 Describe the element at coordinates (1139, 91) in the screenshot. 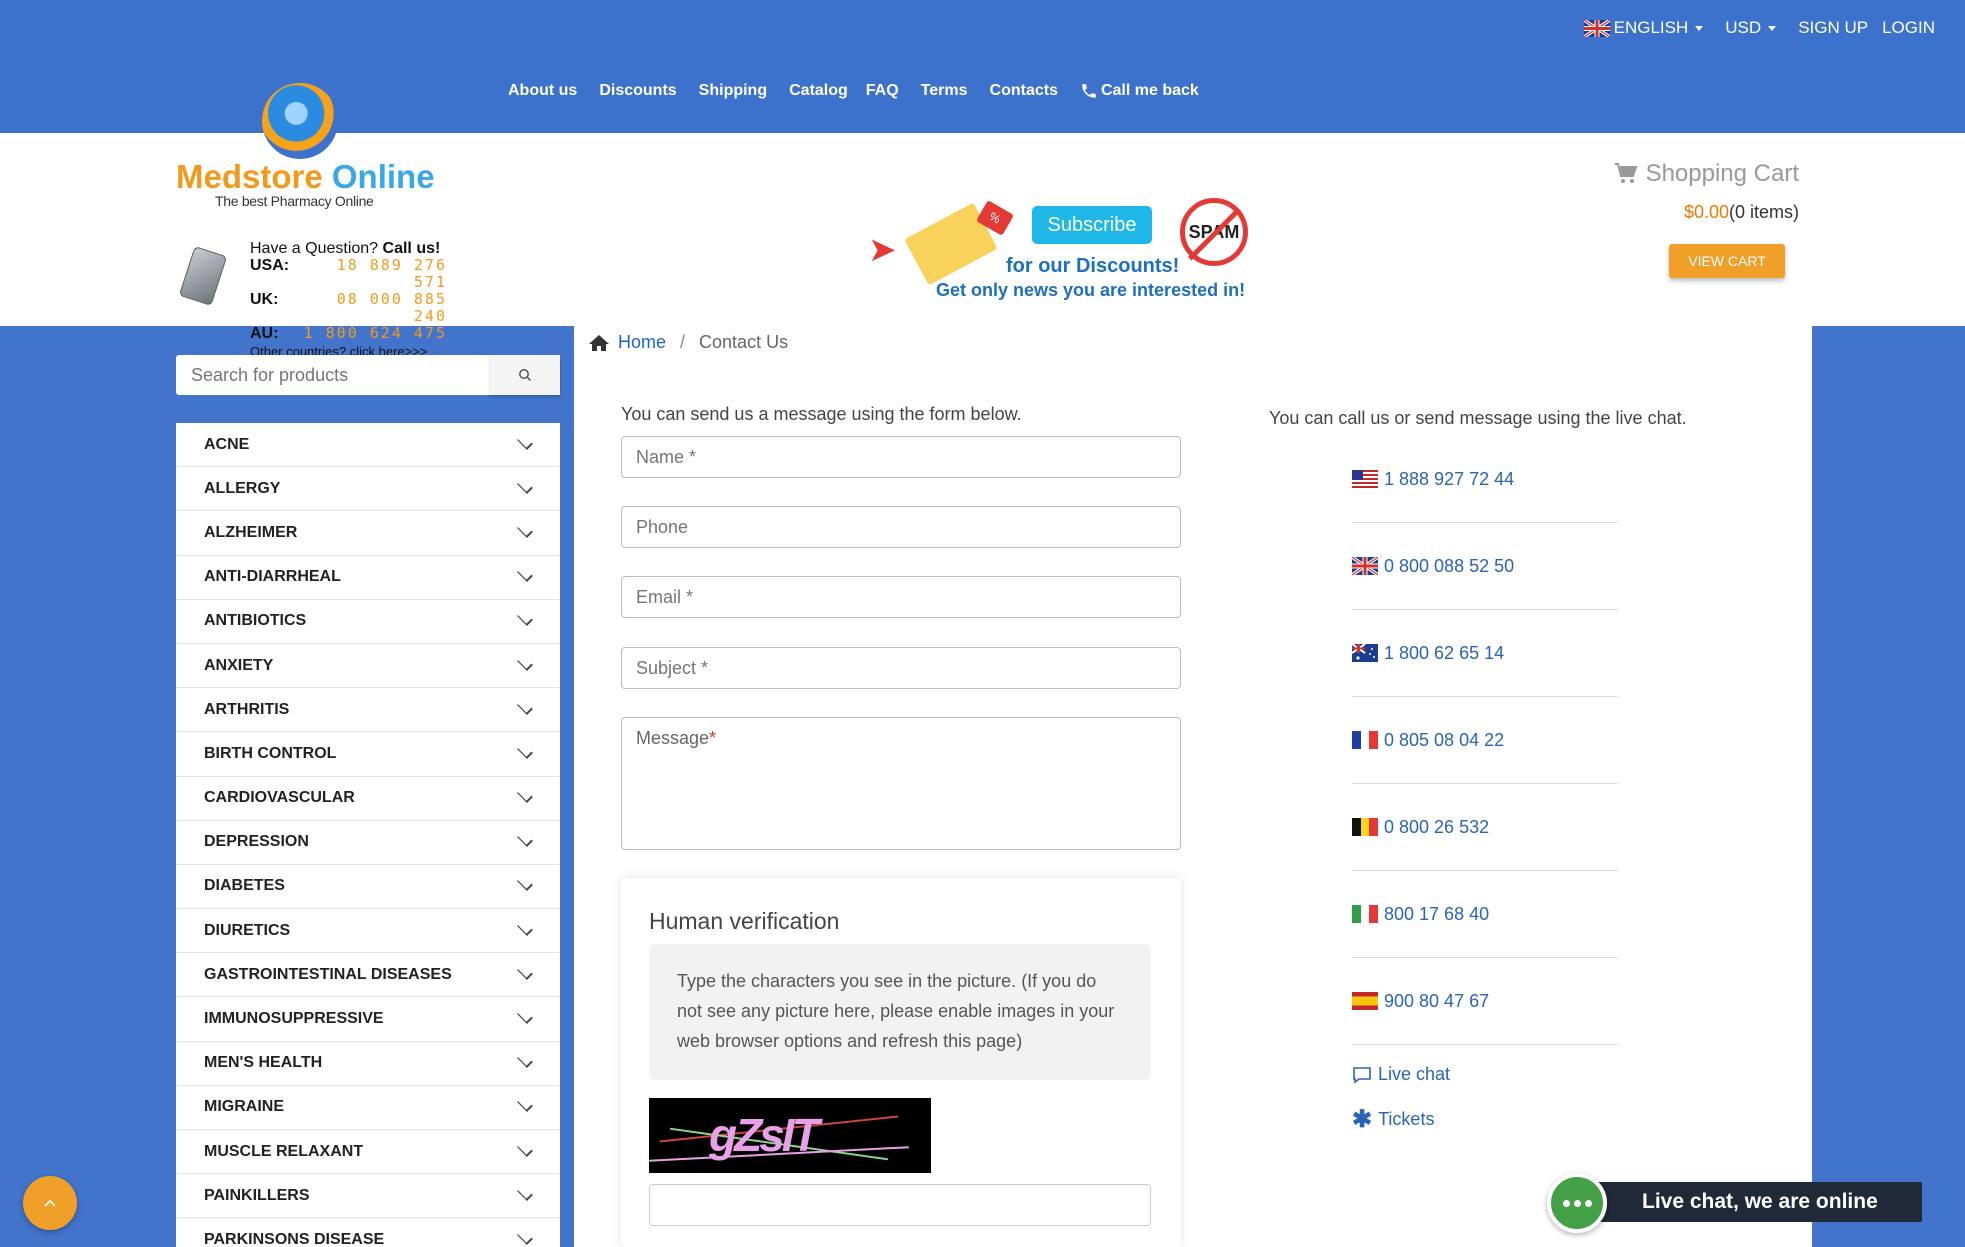

I see `nav-call-me-back: Call me back` at that location.